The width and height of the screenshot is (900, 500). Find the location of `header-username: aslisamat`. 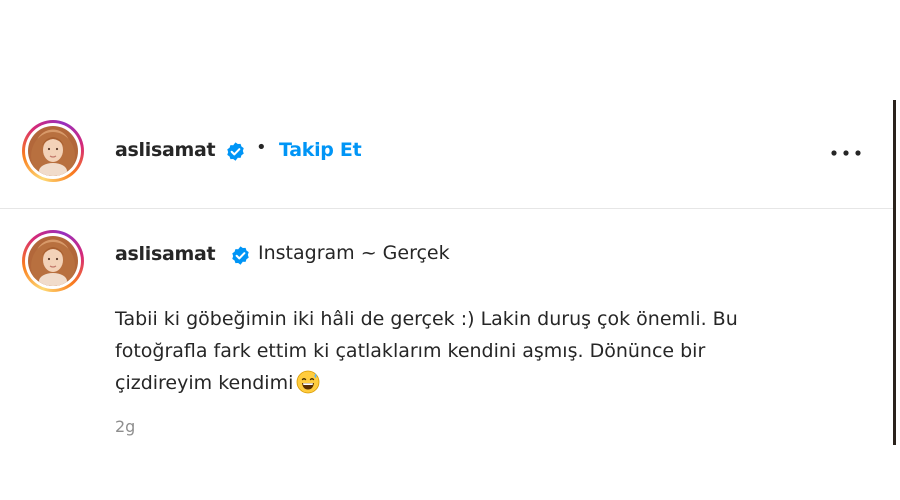

header-username: aslisamat is located at coordinates (165, 150).